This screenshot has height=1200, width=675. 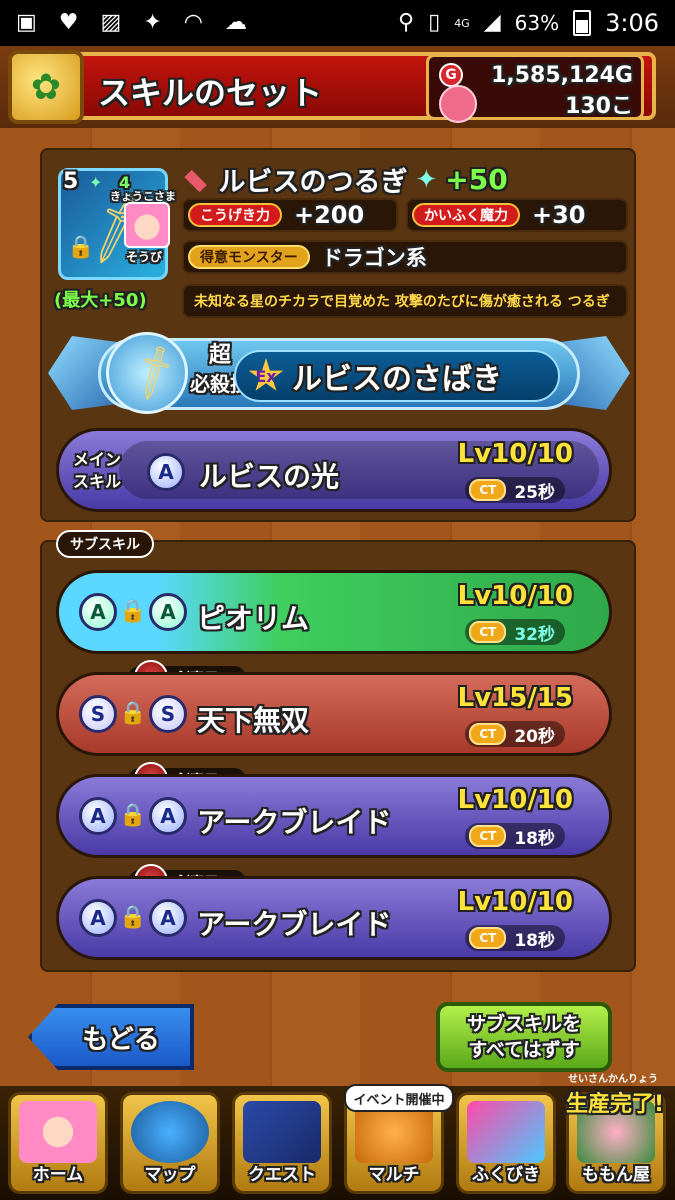 I want to click on skill-level: Lv15/15, so click(x=515, y=698).